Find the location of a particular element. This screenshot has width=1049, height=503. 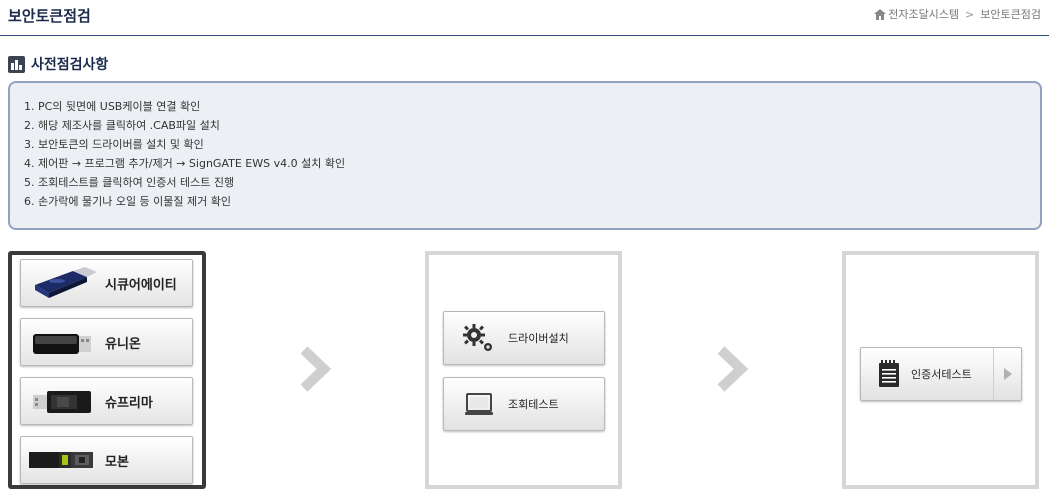

caret-right-icon is located at coordinates (1007, 374).